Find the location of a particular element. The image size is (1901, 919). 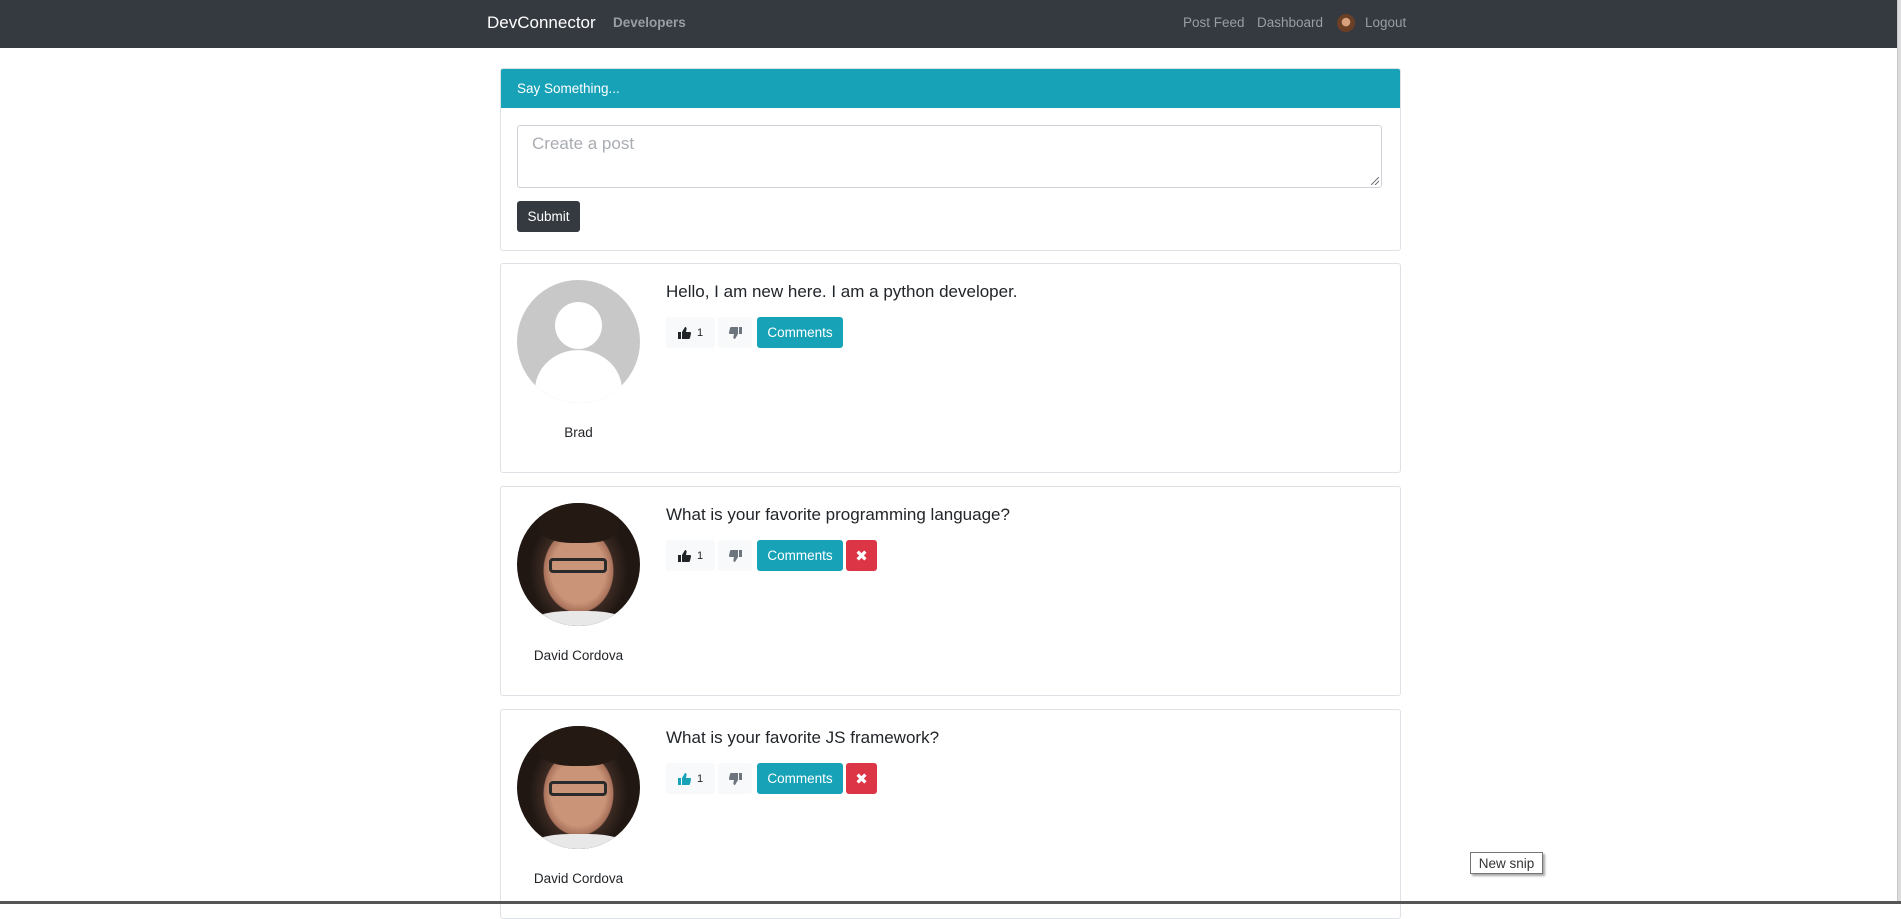

nav-dashboard-link: Dashboard is located at coordinates (1290, 22).